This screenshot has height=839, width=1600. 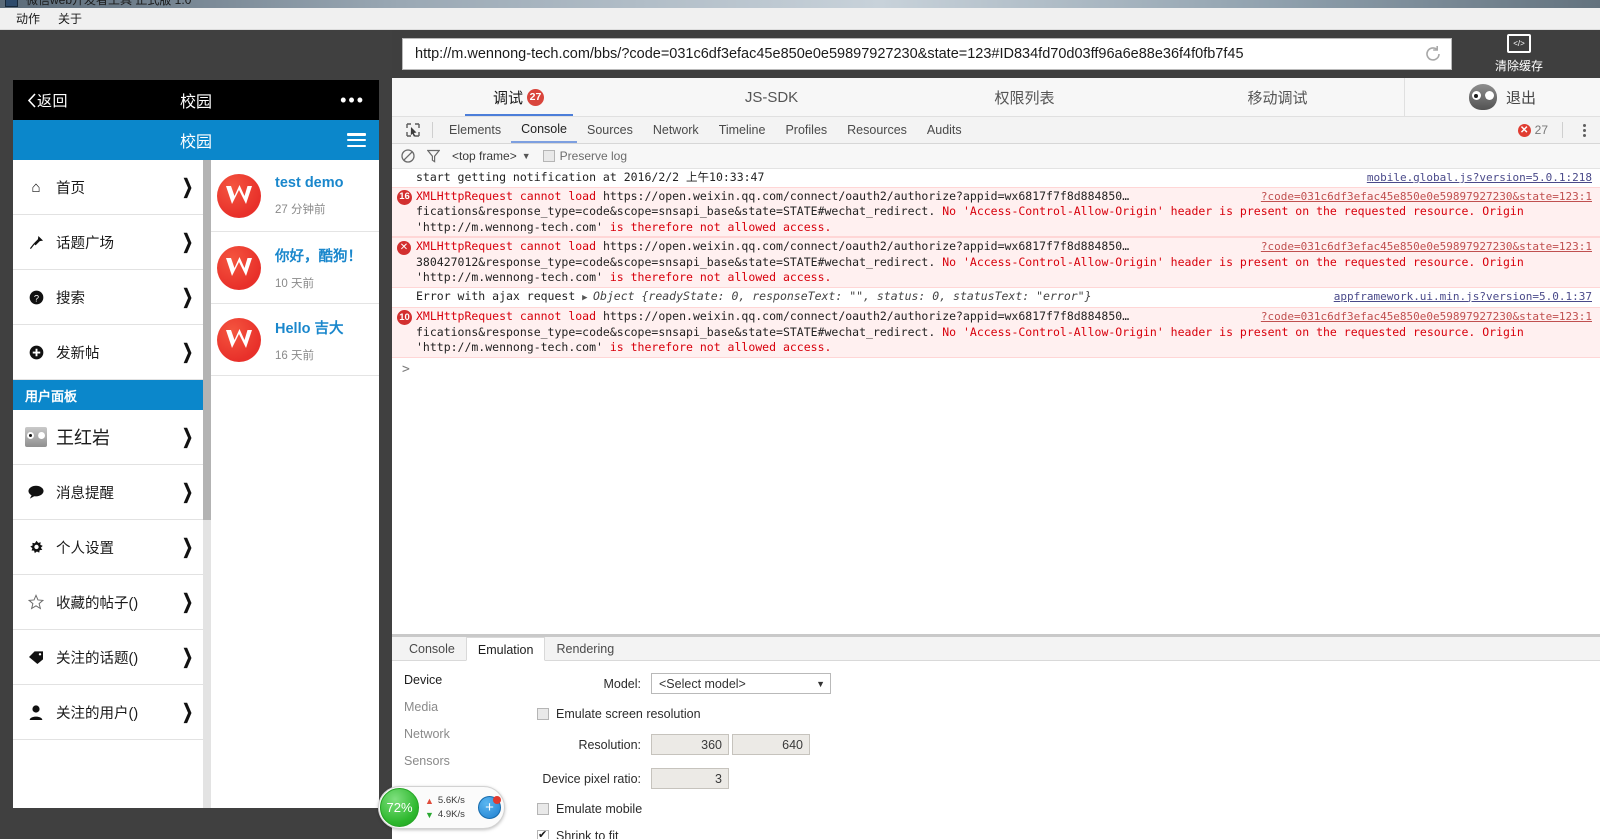 I want to click on exit-label: 退出, so click(x=1520, y=98).